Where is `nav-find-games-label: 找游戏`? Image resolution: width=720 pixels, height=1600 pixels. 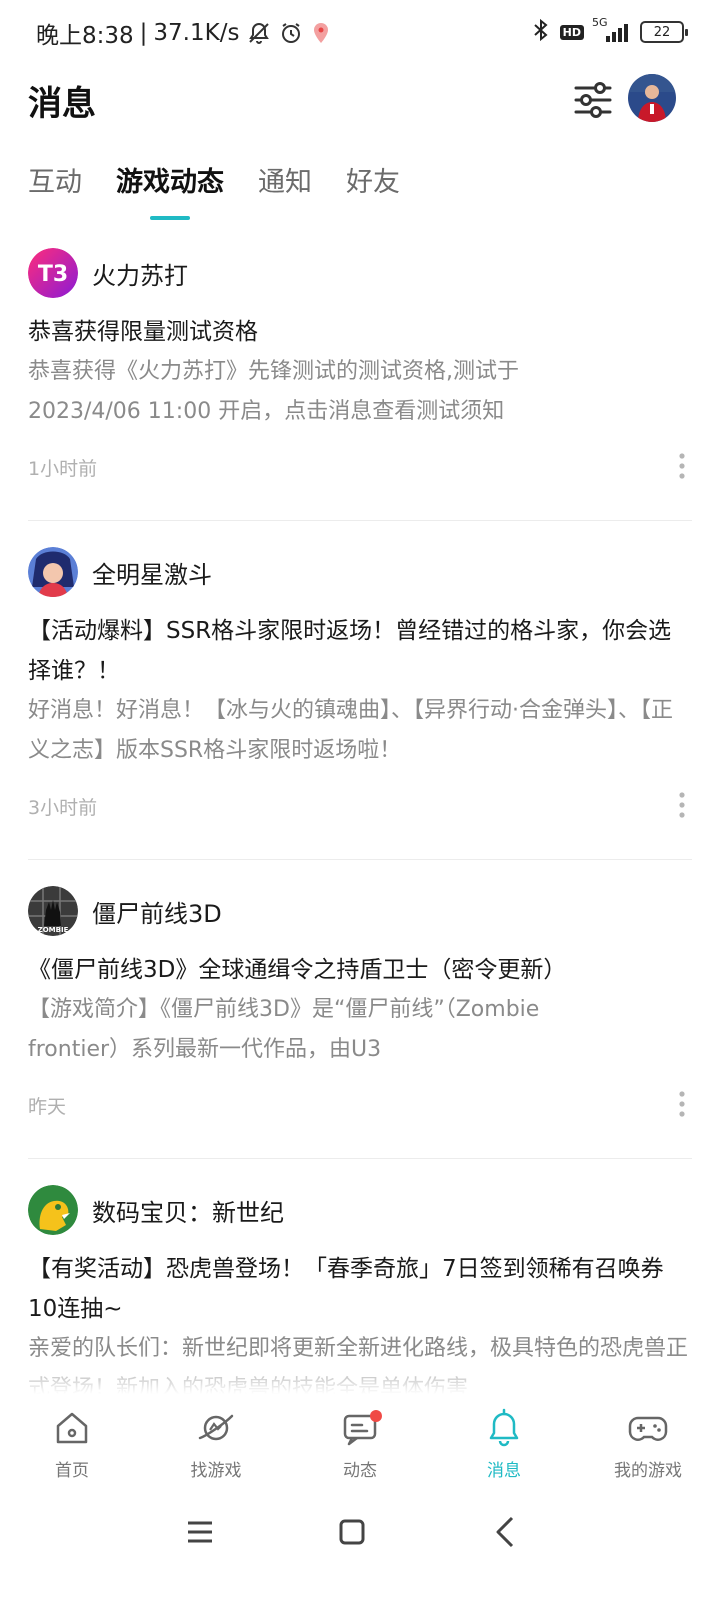
nav-find-games-label: 找游戏 is located at coordinates (216, 1471).